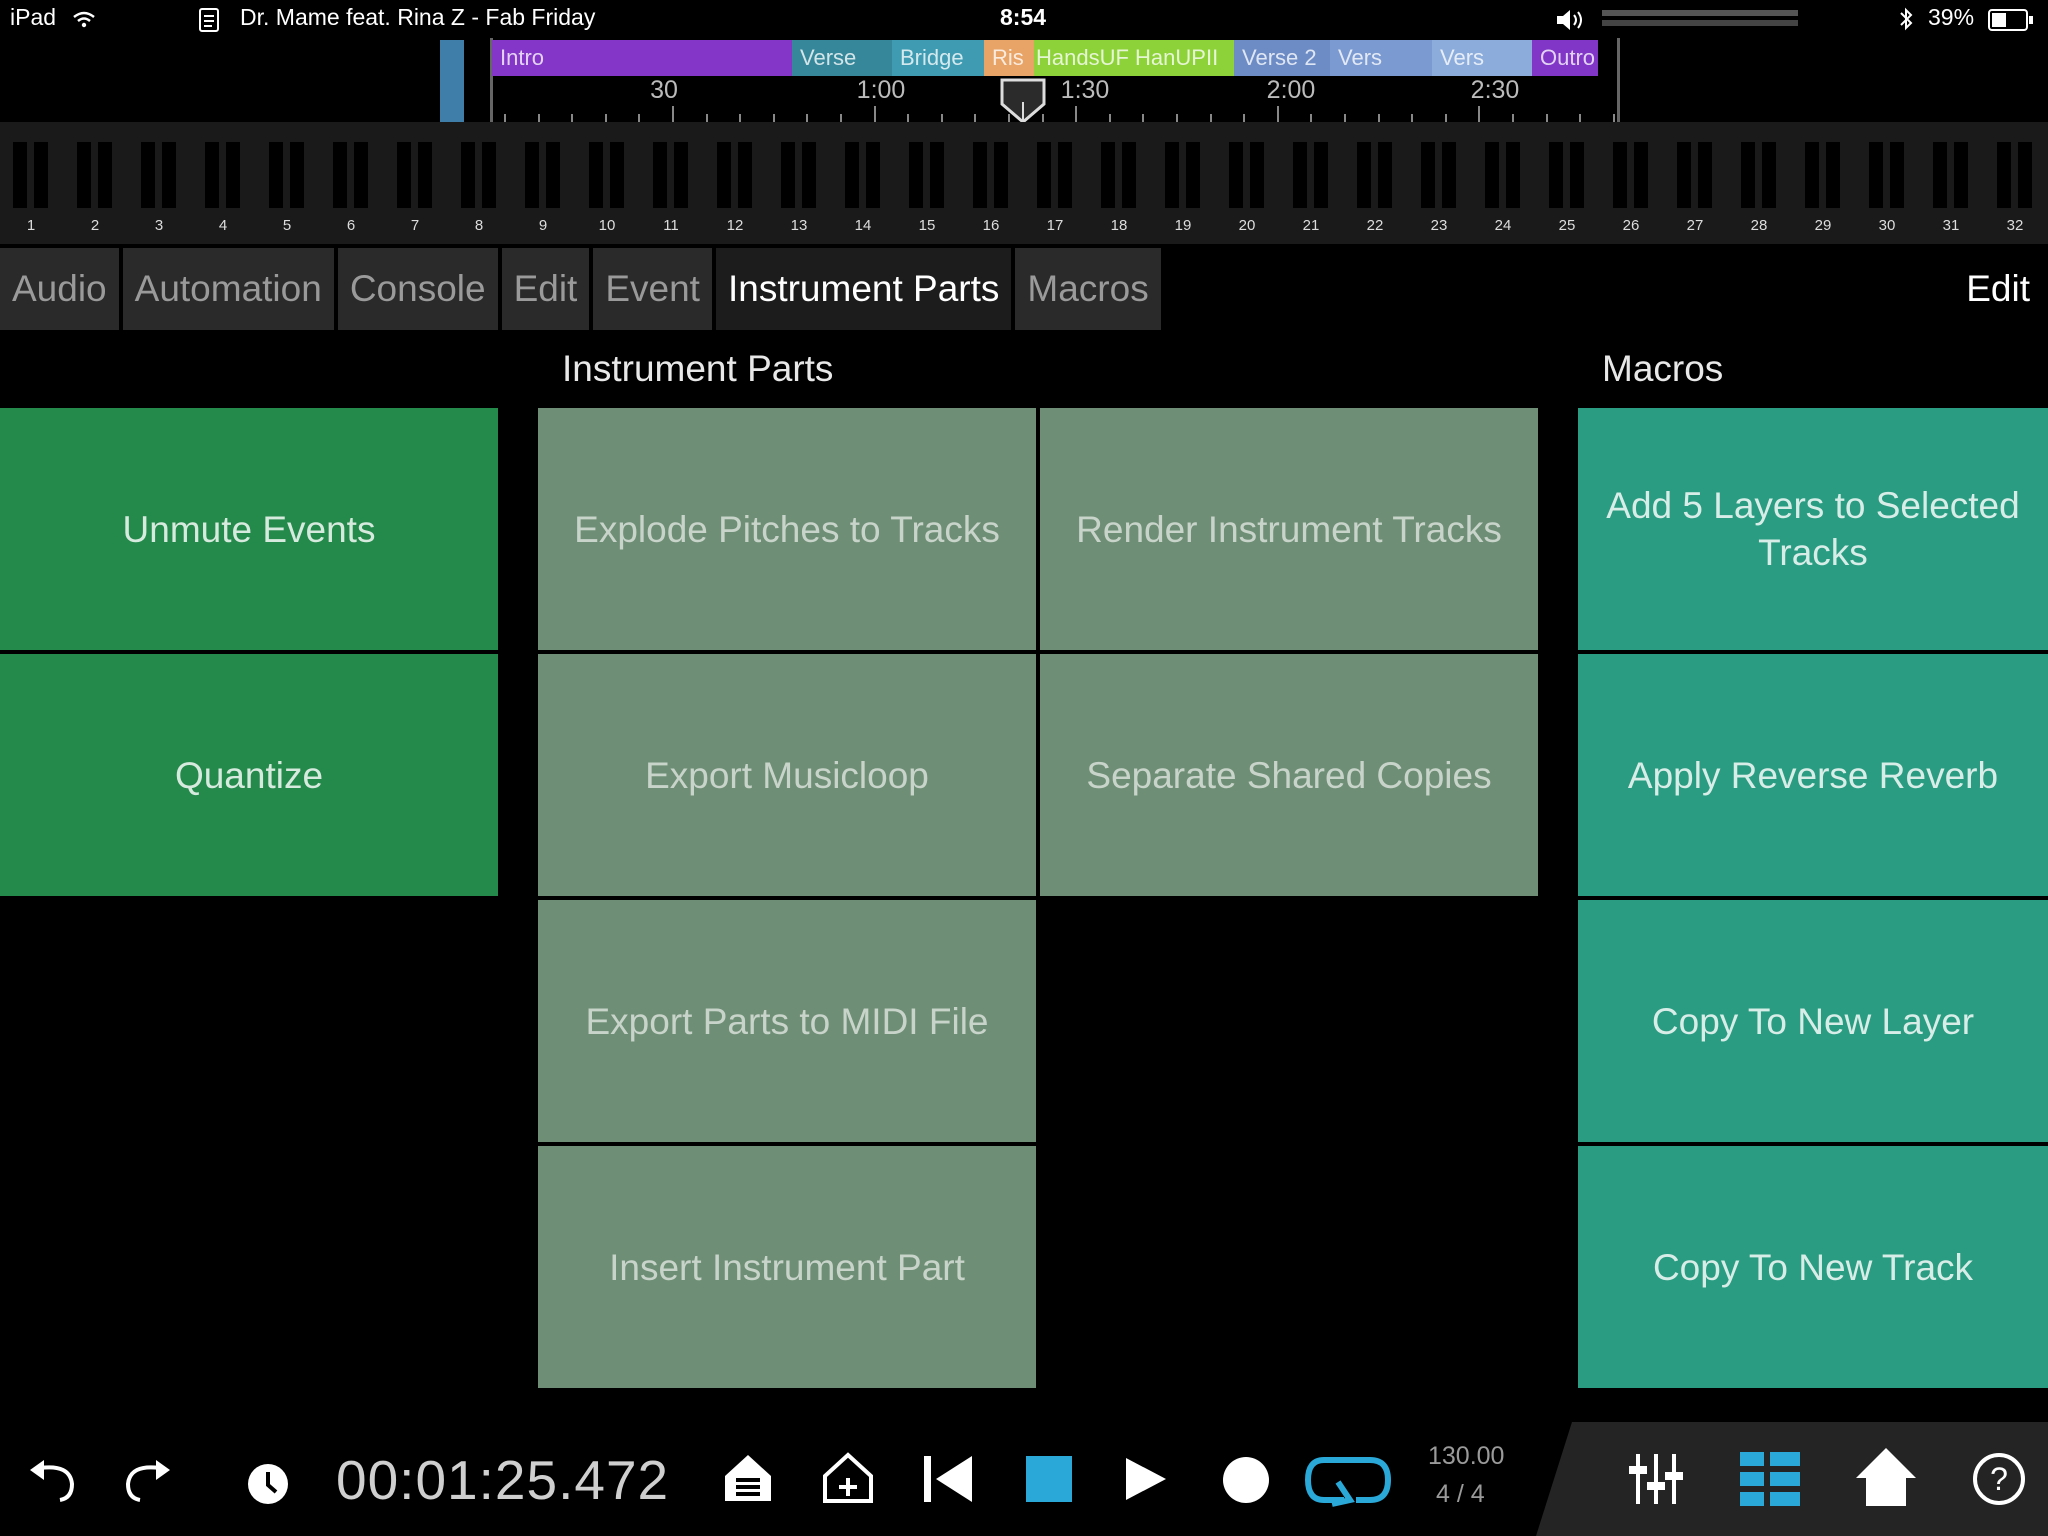 The height and width of the screenshot is (1536, 2048). Describe the element at coordinates (1289, 775) in the screenshot. I see `separate-shared-copies-button: Separate Shared Copies` at that location.